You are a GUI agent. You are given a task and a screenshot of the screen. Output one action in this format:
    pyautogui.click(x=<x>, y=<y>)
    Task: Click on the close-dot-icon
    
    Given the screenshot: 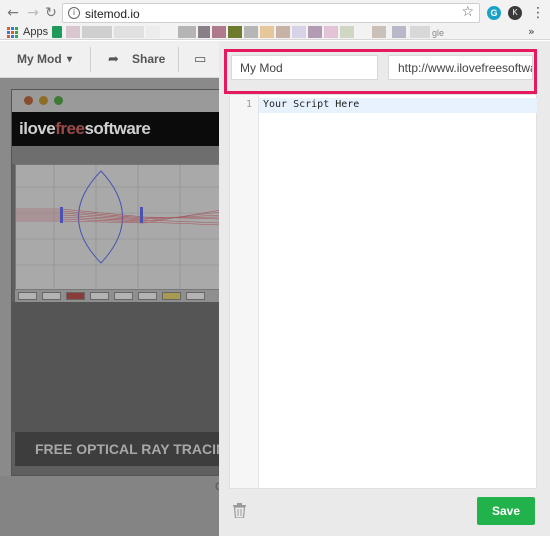 What is the action you would take?
    pyautogui.click(x=28, y=100)
    